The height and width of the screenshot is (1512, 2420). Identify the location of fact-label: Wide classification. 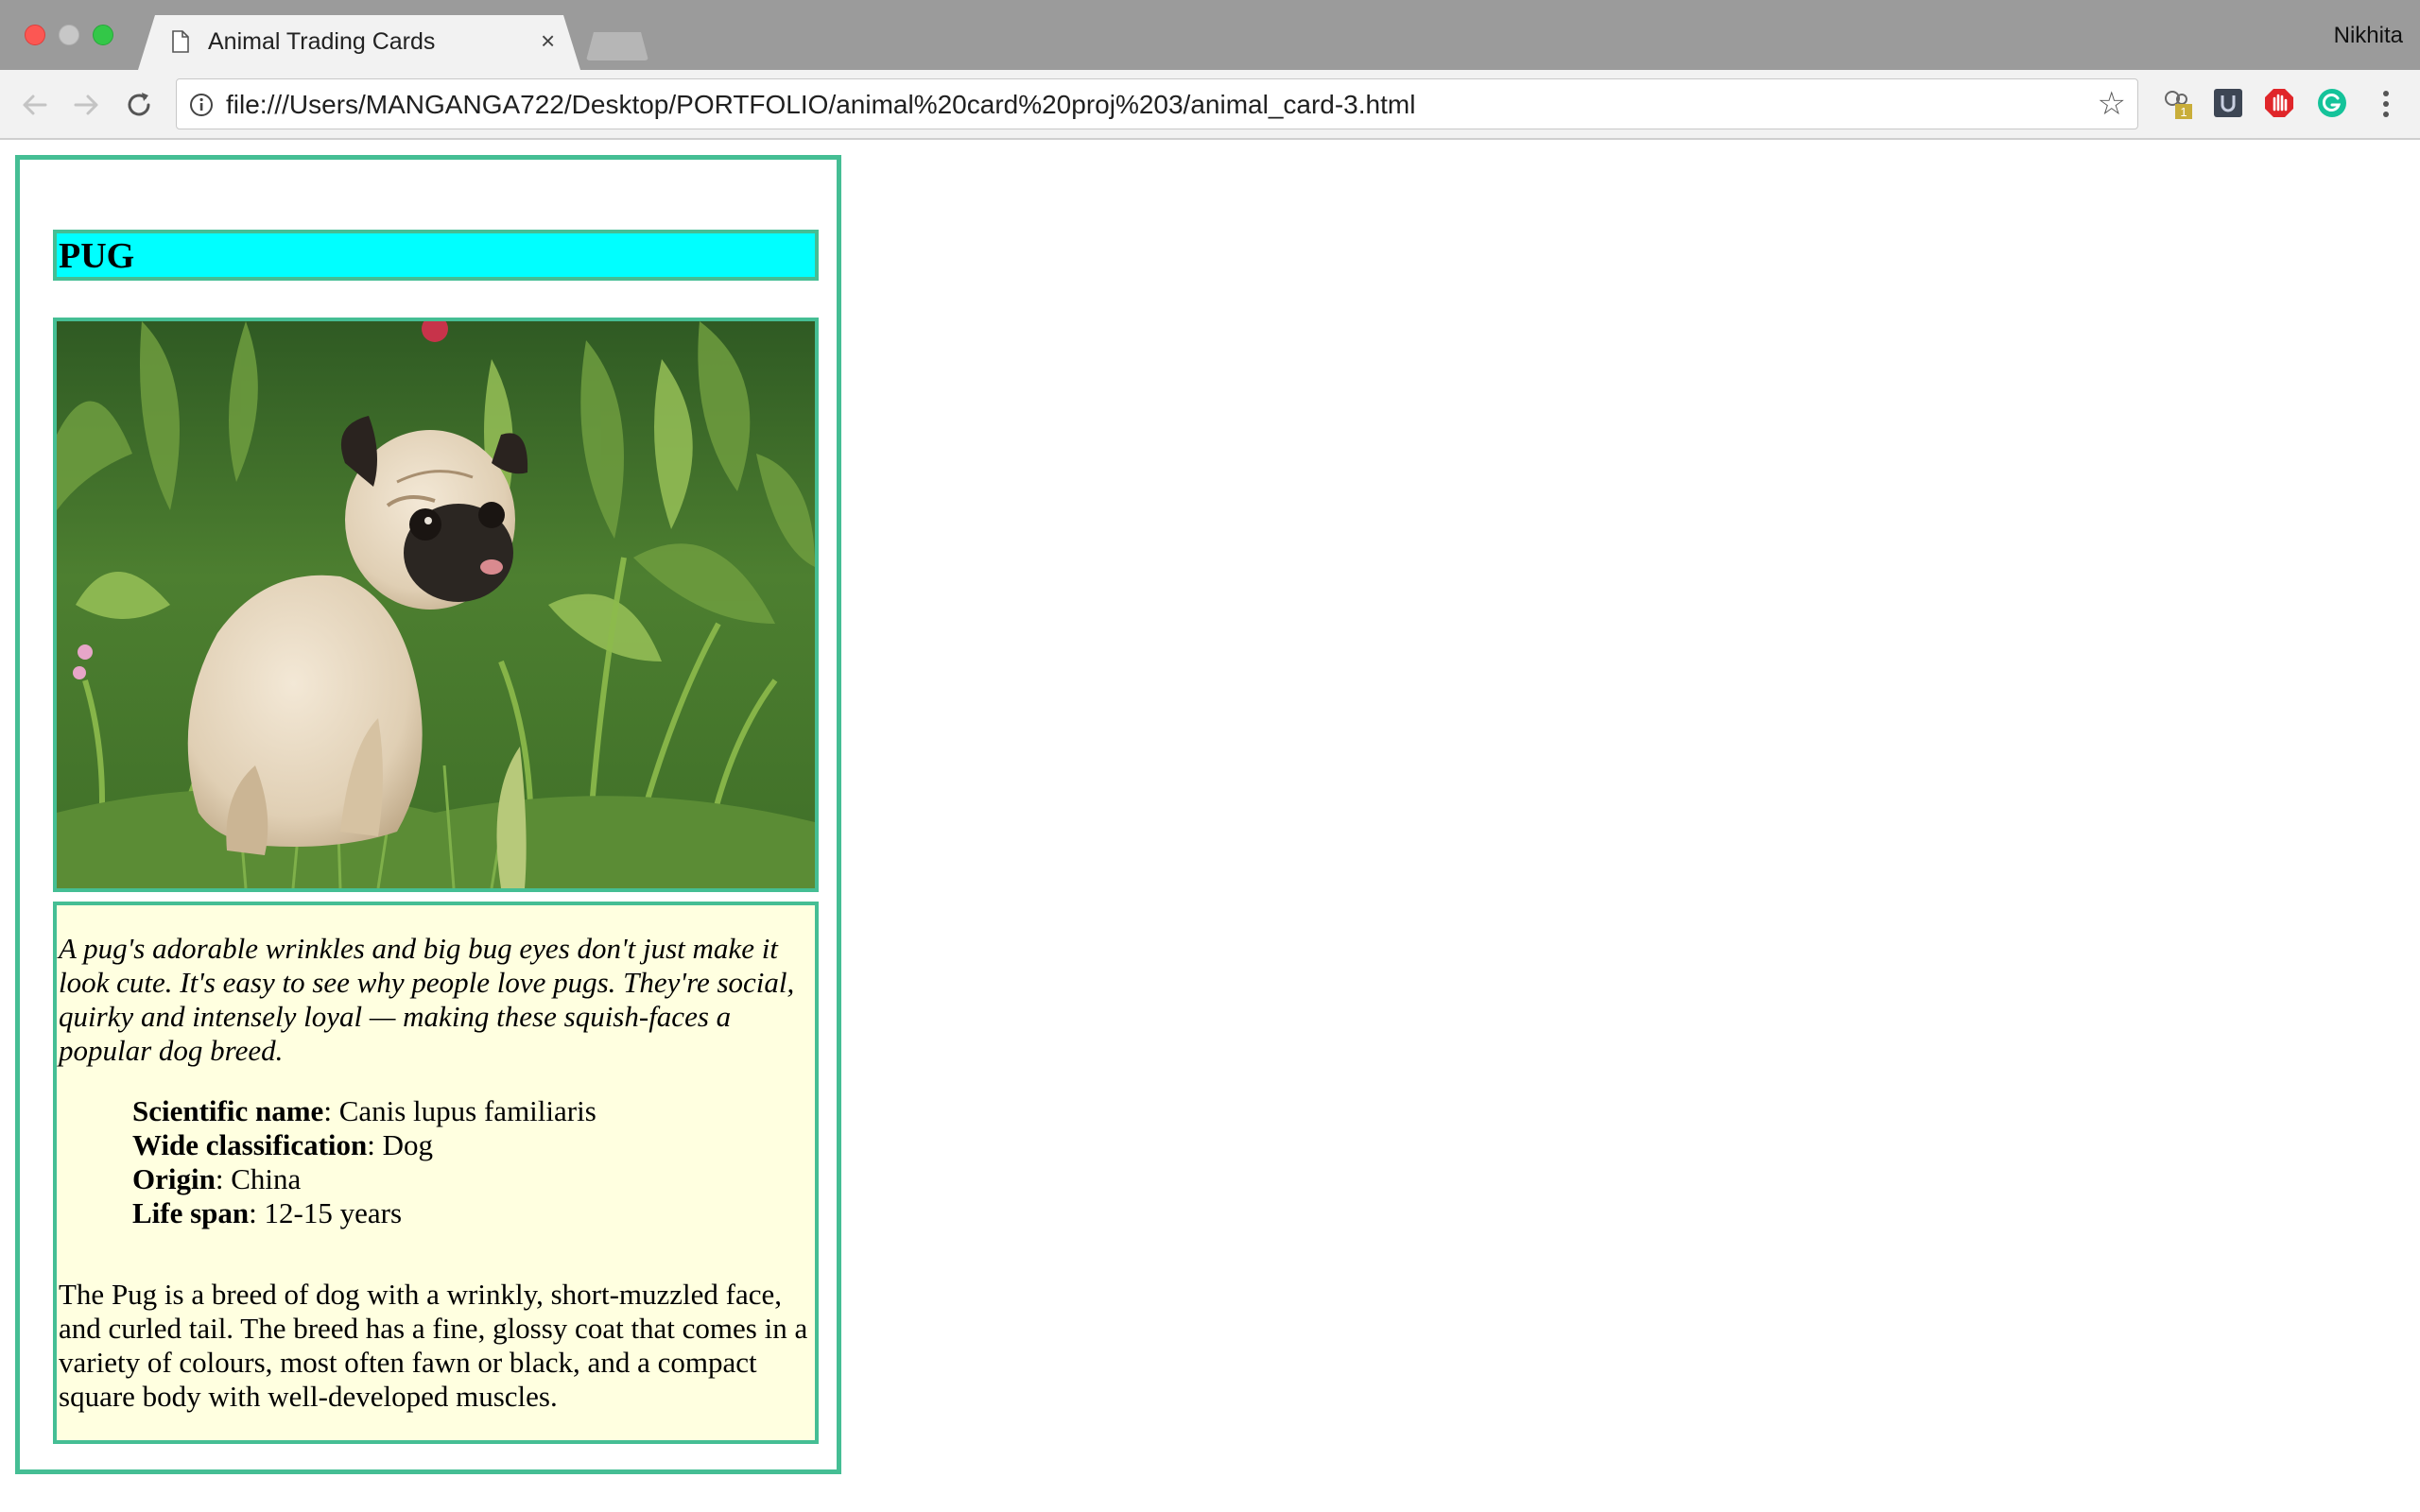
(250, 1144).